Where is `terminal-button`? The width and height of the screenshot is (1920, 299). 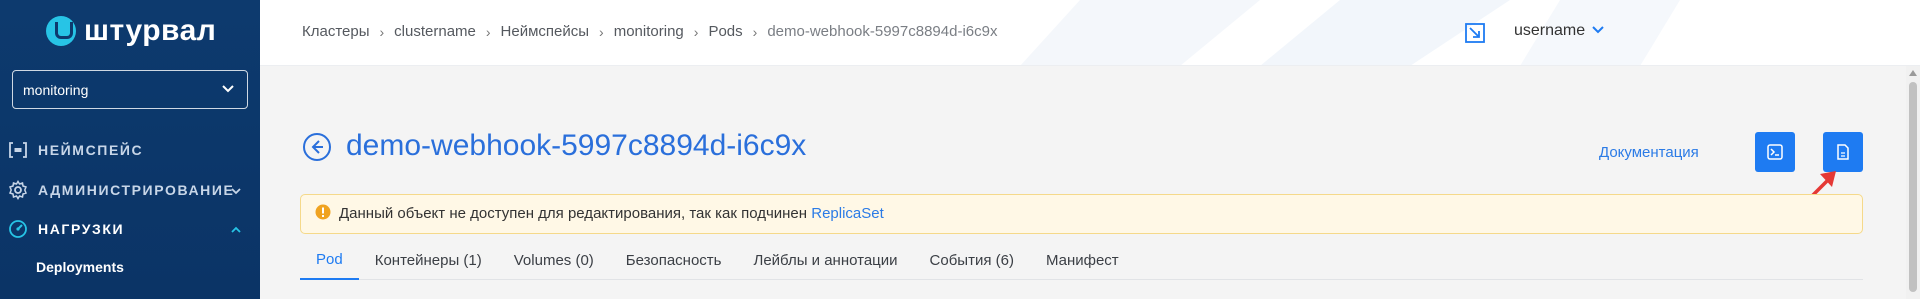 terminal-button is located at coordinates (1775, 152).